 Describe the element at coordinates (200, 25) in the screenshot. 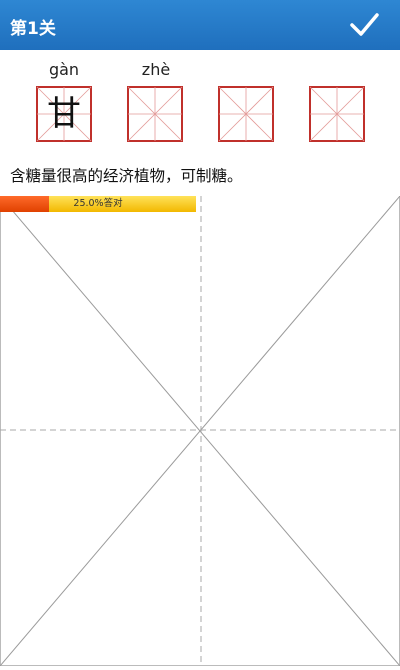

I see `title-bar: 第1关` at that location.